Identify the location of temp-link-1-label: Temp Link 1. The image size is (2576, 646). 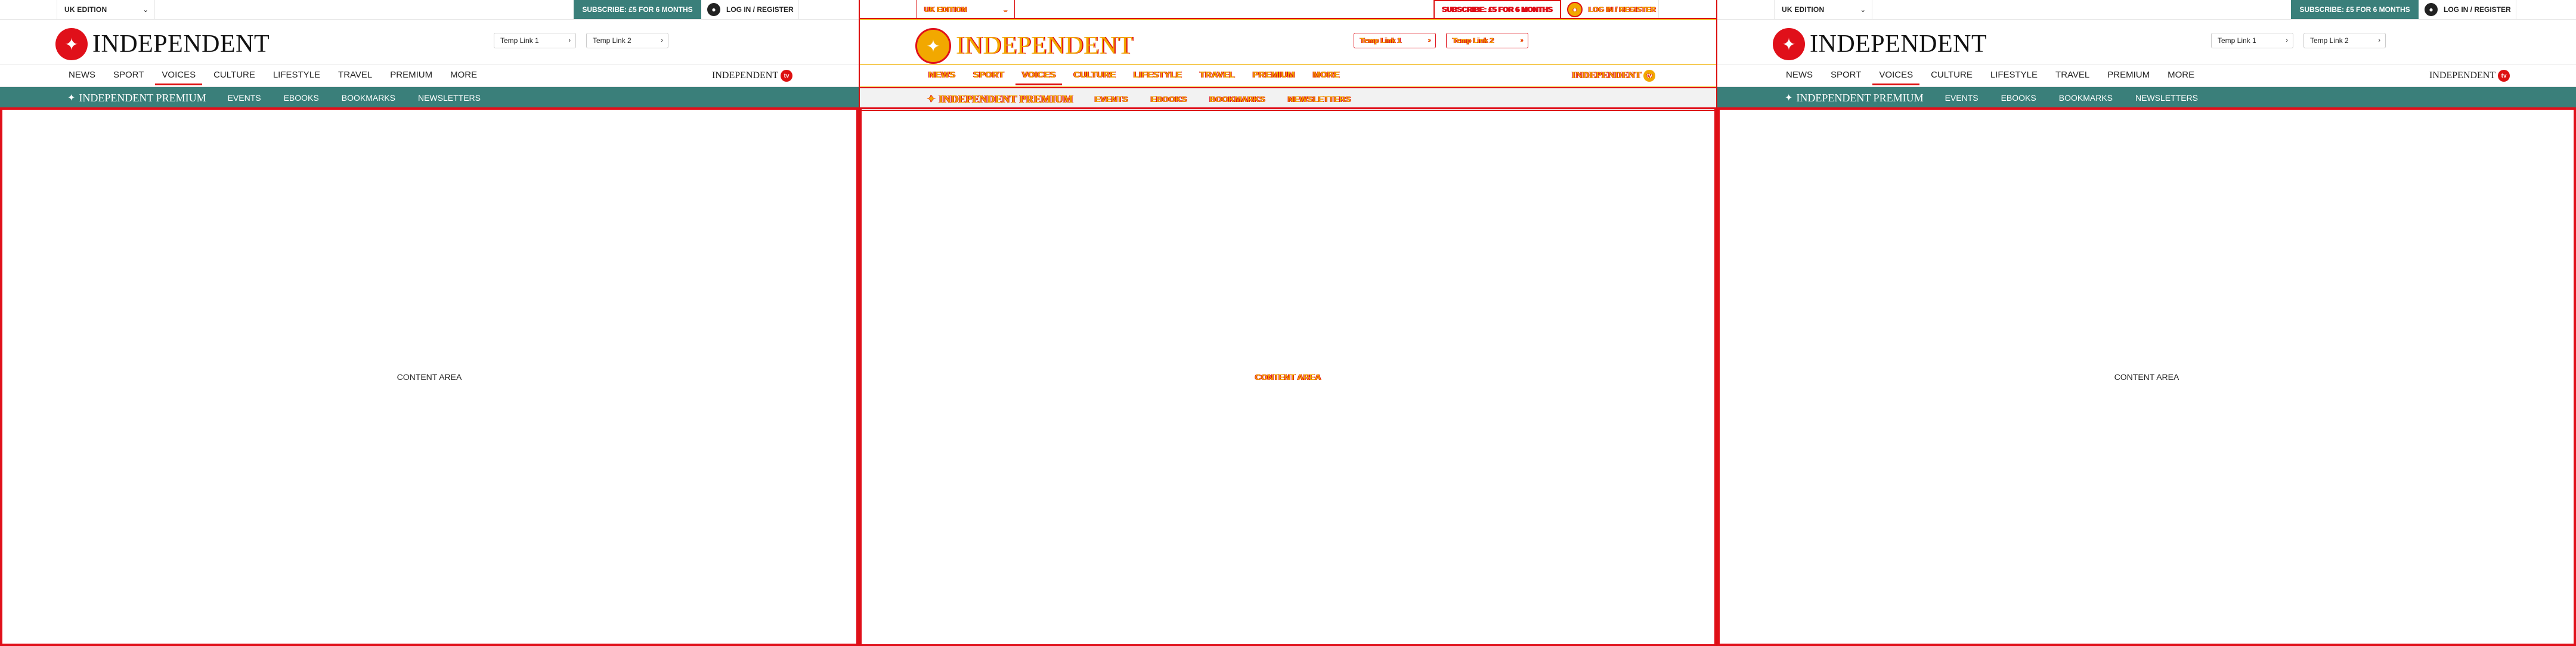
(2237, 40).